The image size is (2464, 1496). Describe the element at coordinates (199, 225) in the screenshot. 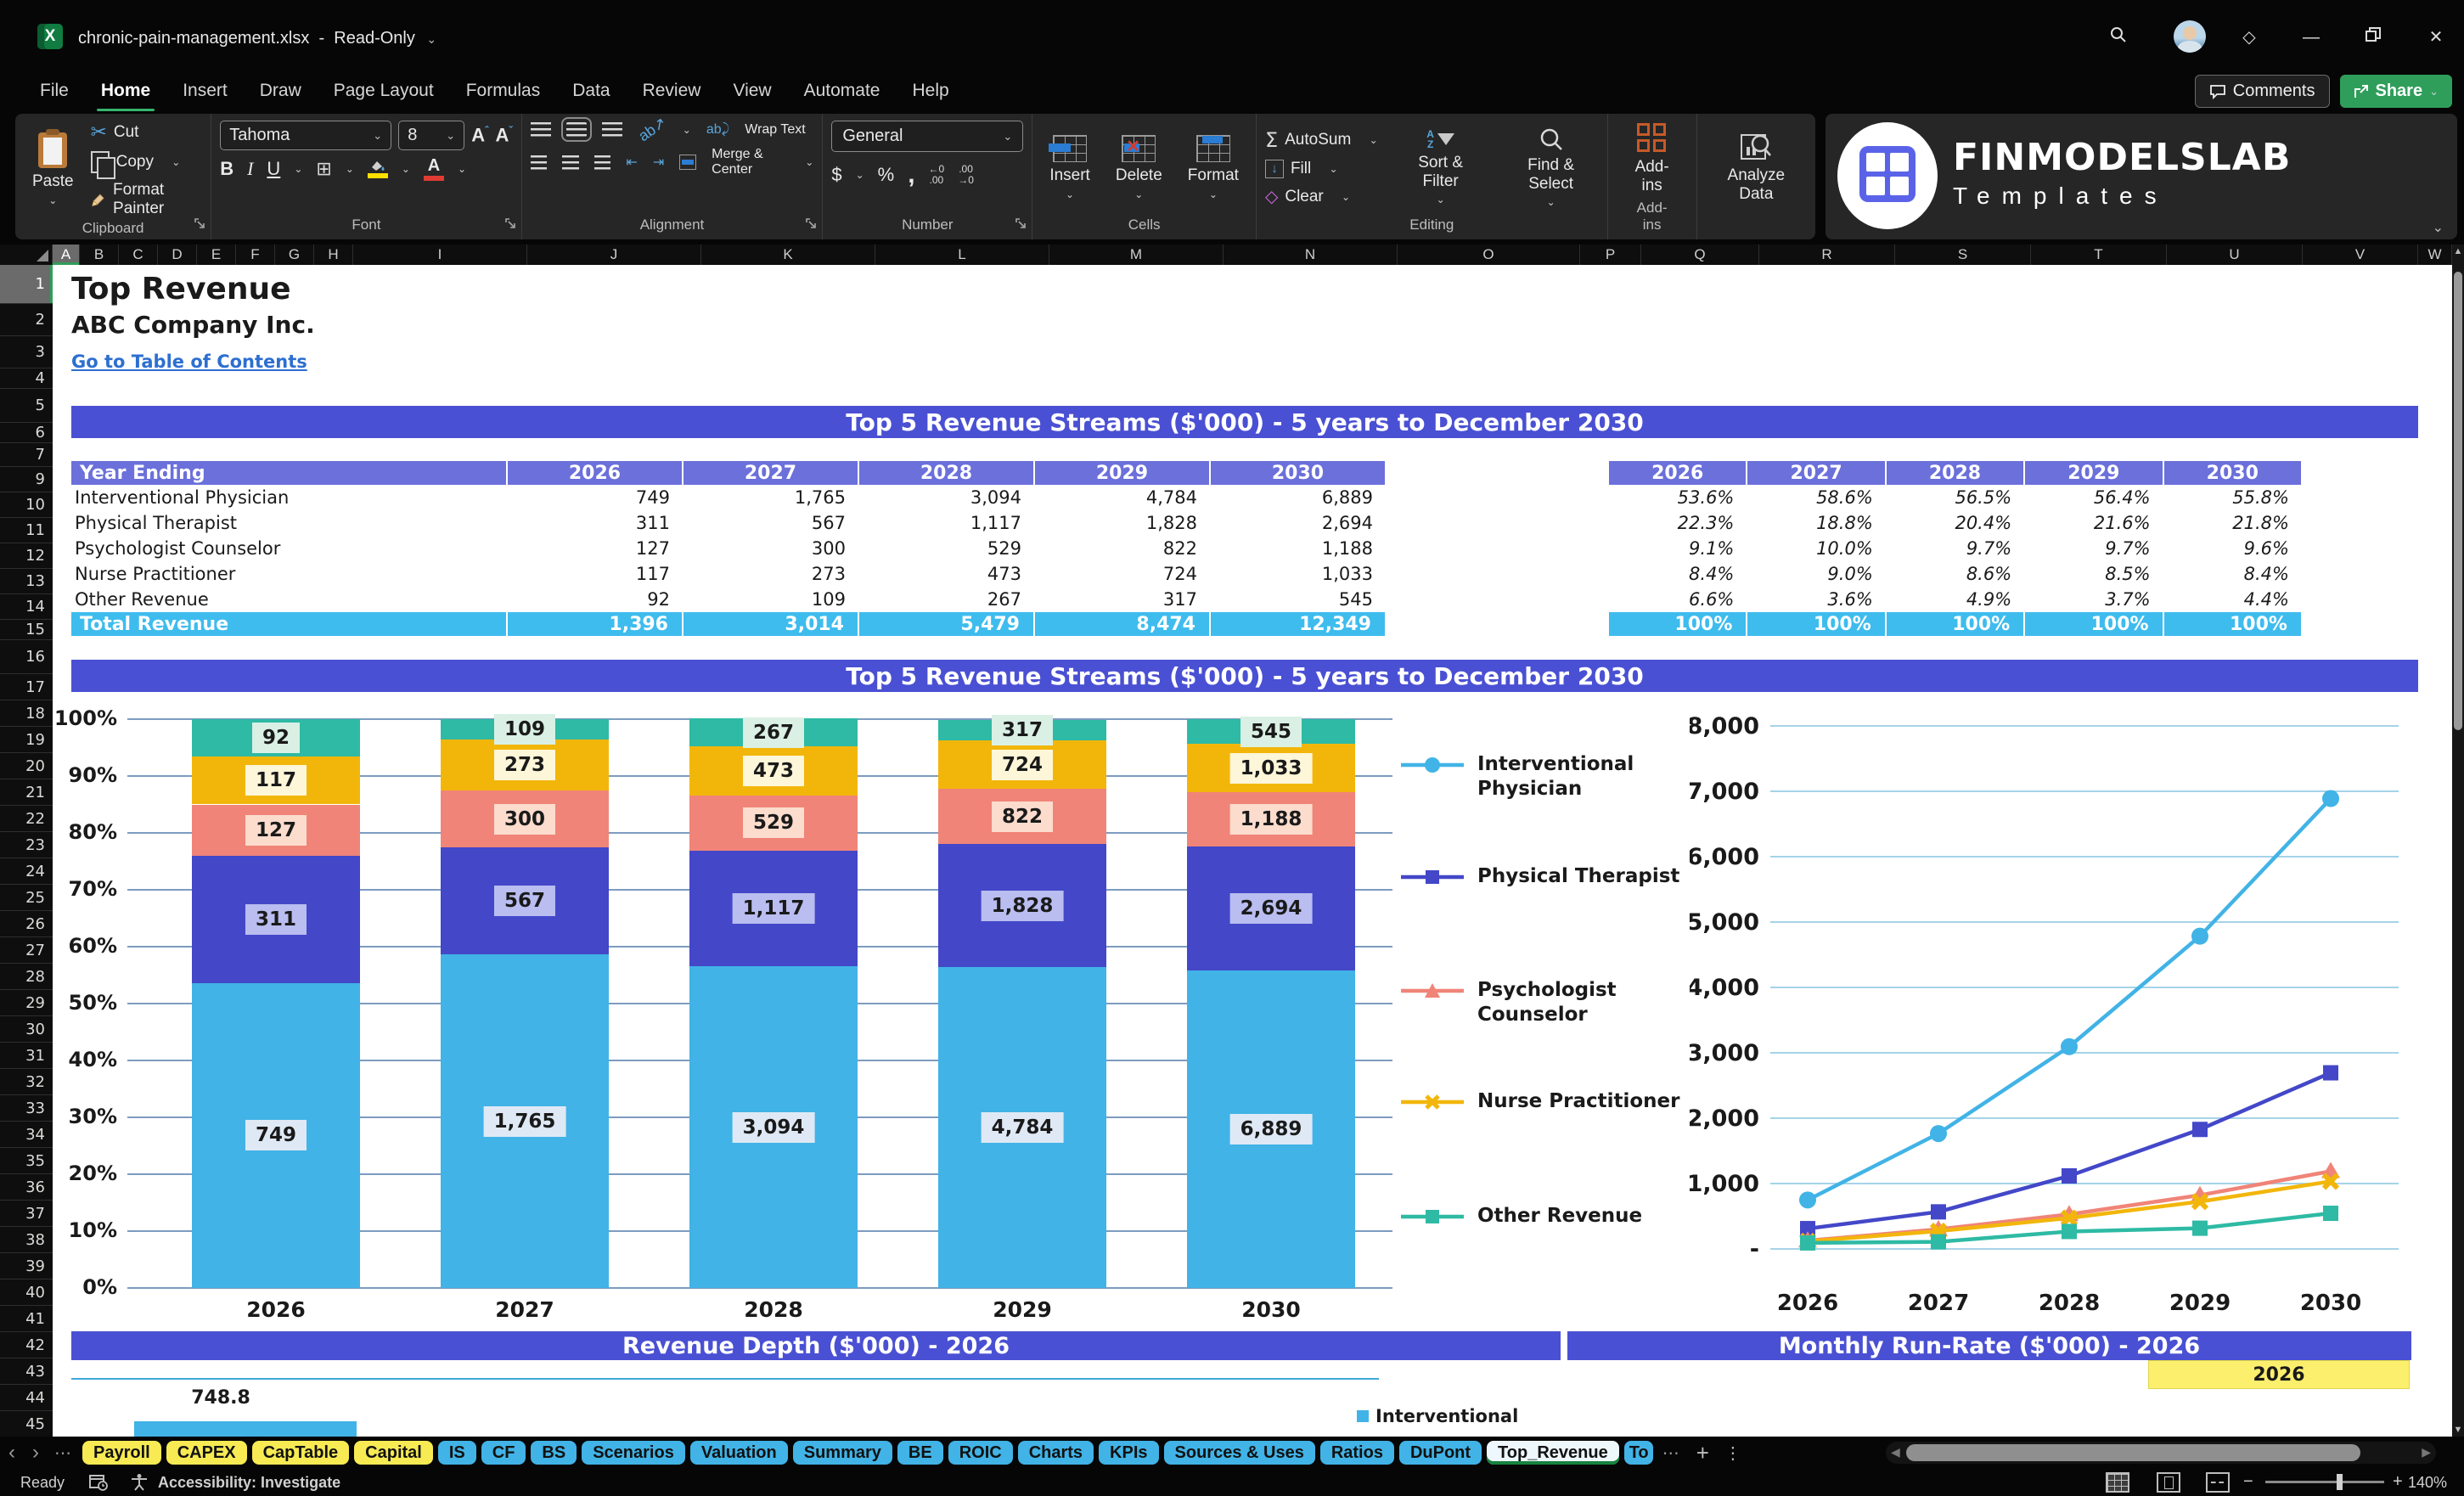

I see `clipboard-dialog-launcher-icon` at that location.